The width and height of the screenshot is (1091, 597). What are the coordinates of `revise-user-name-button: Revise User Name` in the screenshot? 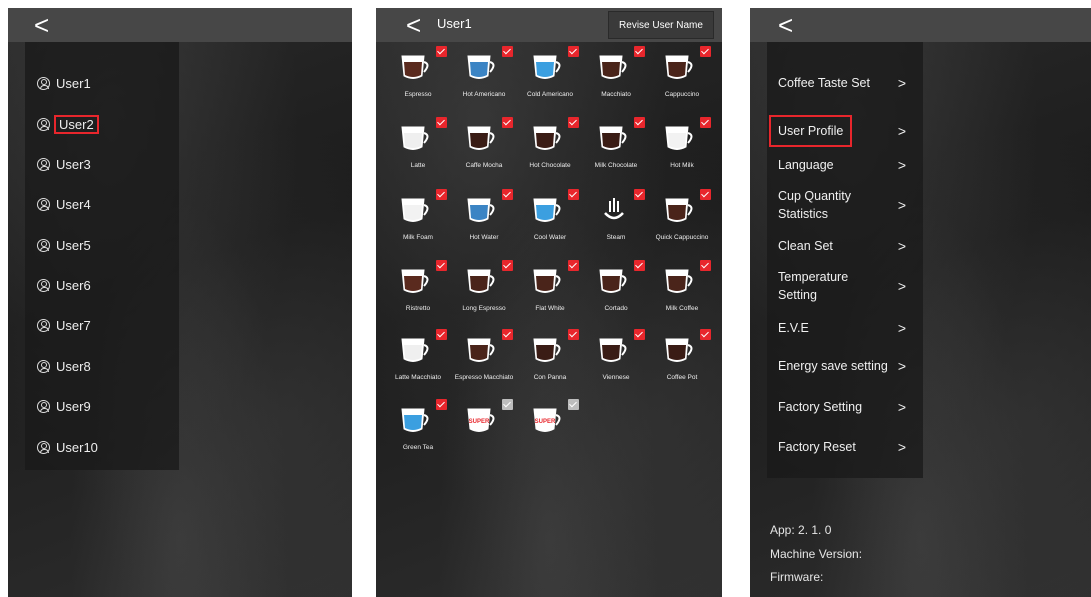 It's located at (661, 25).